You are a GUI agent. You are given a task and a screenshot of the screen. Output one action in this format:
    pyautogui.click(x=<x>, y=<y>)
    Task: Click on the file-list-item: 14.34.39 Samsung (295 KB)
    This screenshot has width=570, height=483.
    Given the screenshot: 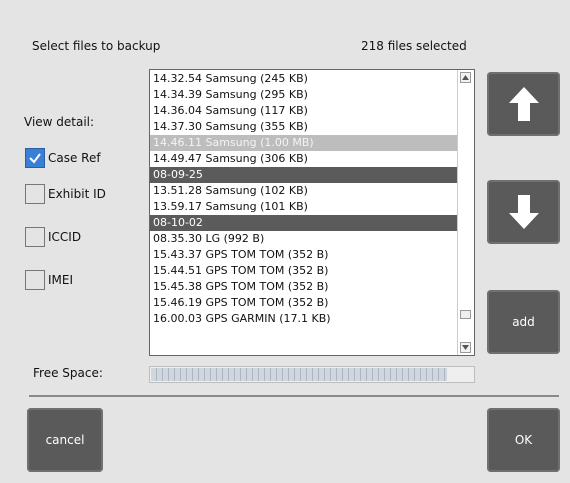 What is the action you would take?
    pyautogui.click(x=303, y=95)
    